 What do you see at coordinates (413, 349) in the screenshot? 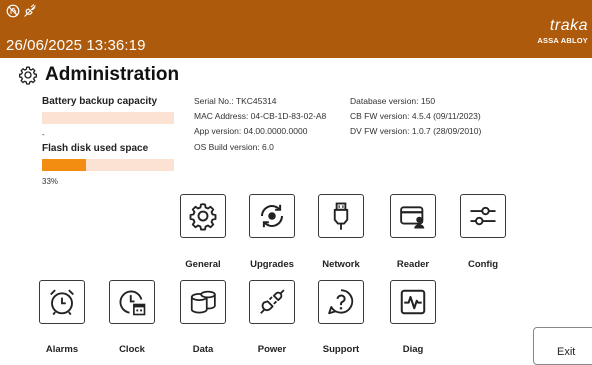
I see `diag-label: Diag` at bounding box center [413, 349].